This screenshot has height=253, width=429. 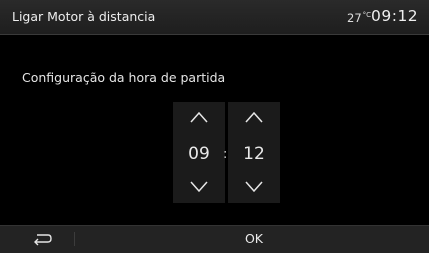 I want to click on back-button, so click(x=42, y=239).